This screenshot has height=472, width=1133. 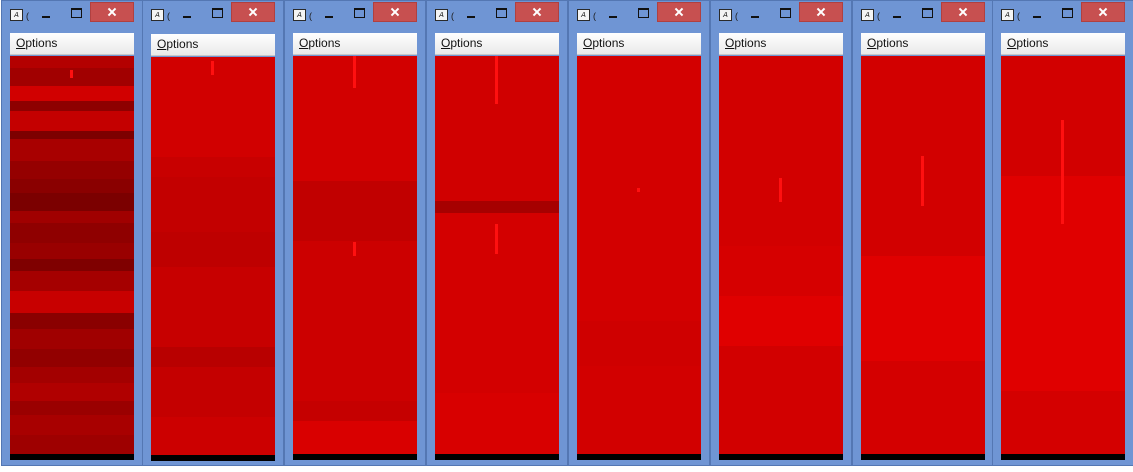 I want to click on app-window-5: A ( Options, so click(x=639, y=233).